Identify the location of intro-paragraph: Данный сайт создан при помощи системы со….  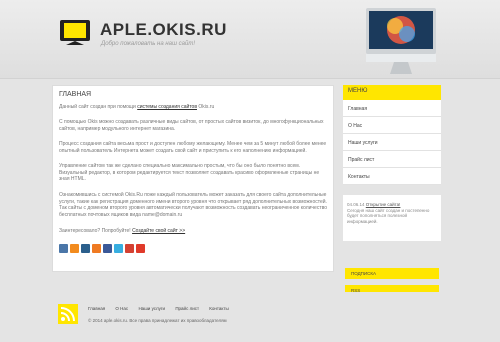
(137, 107).